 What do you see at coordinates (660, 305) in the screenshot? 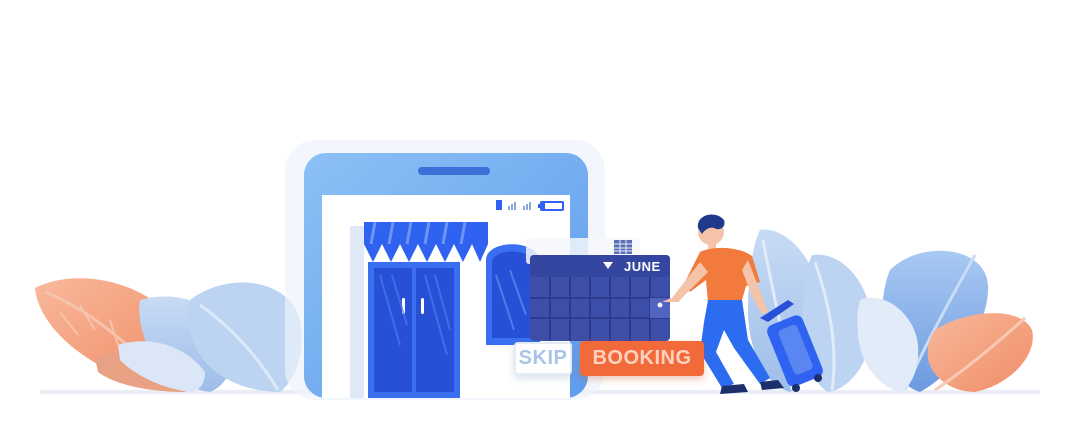
I see `touch-point` at bounding box center [660, 305].